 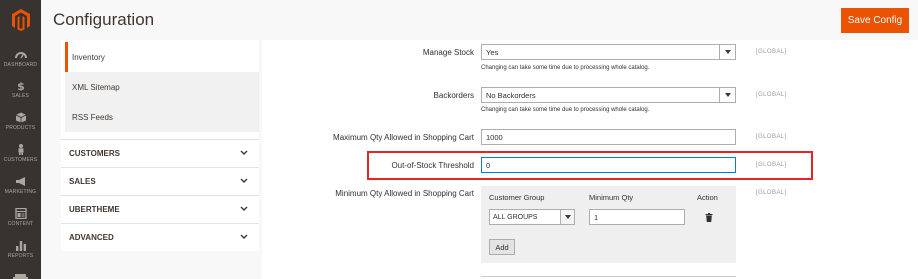 I want to click on person-icon, so click(x=20, y=149).